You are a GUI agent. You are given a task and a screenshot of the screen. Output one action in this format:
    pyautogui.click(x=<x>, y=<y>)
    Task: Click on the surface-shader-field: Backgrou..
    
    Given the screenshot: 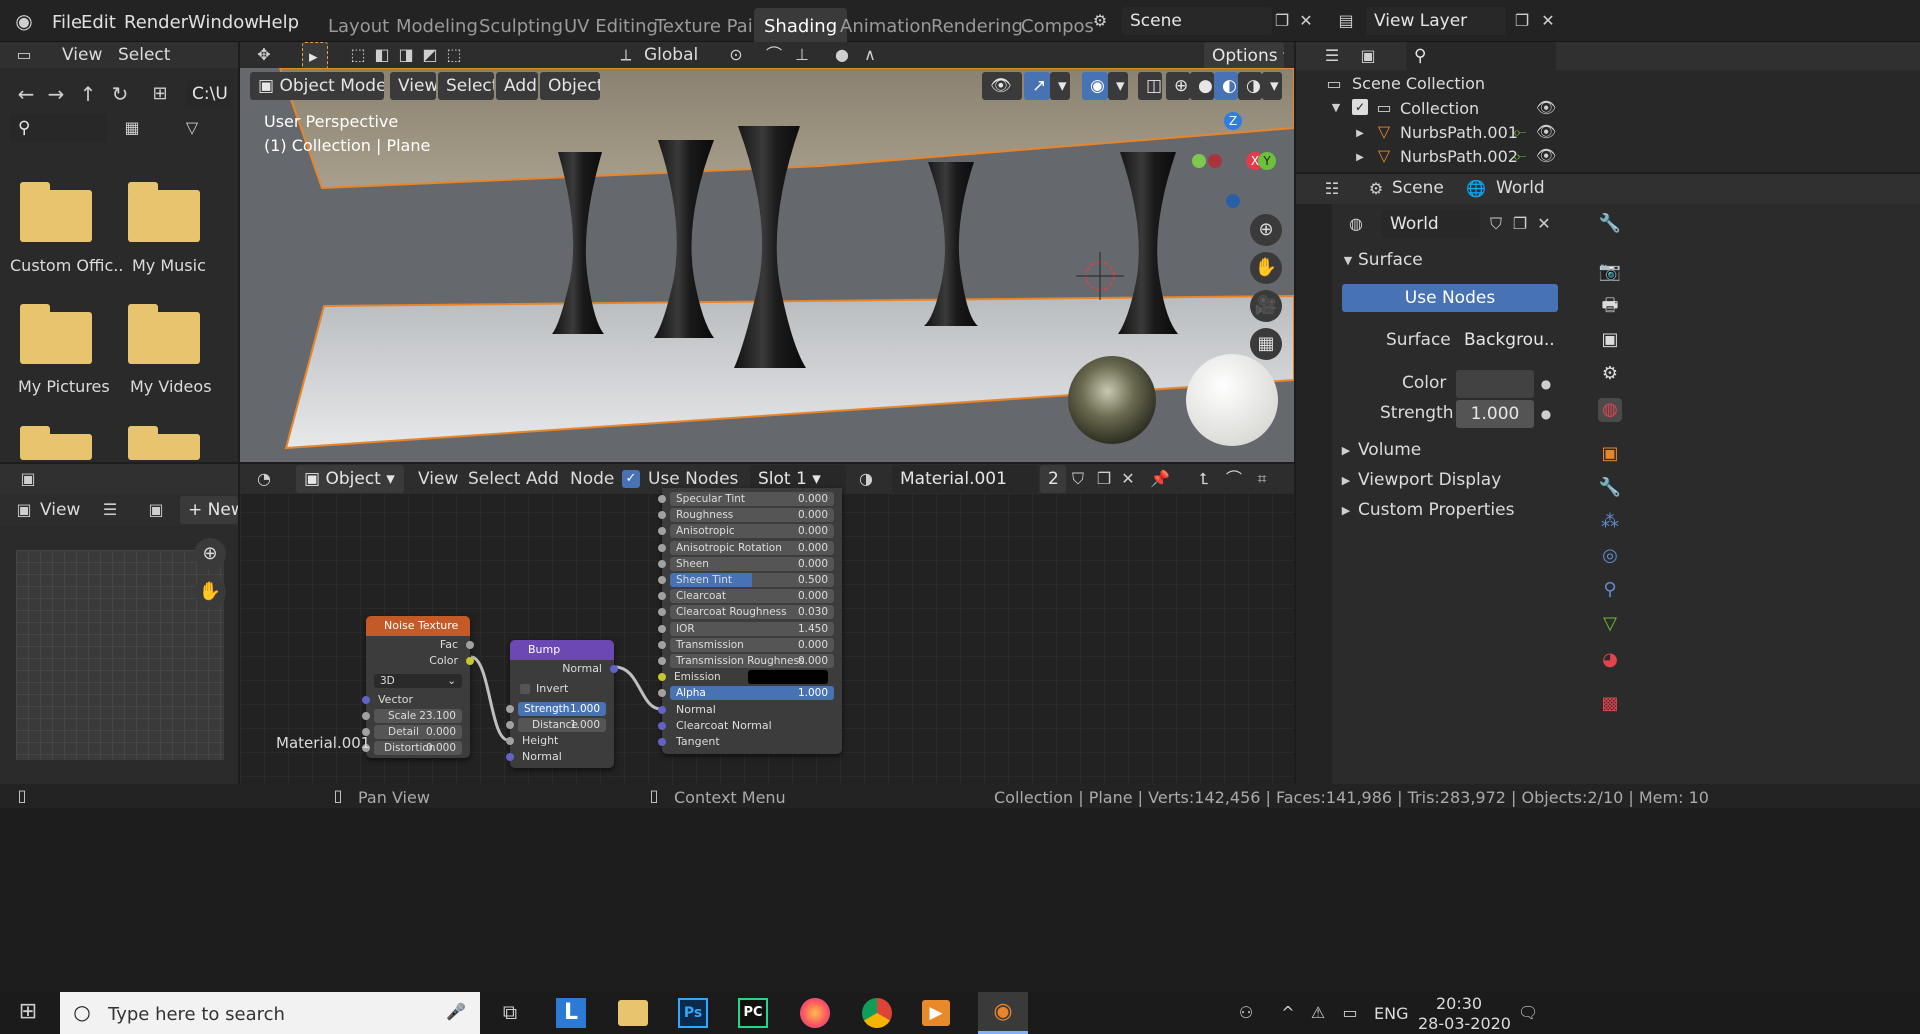 What is the action you would take?
    pyautogui.click(x=1506, y=340)
    